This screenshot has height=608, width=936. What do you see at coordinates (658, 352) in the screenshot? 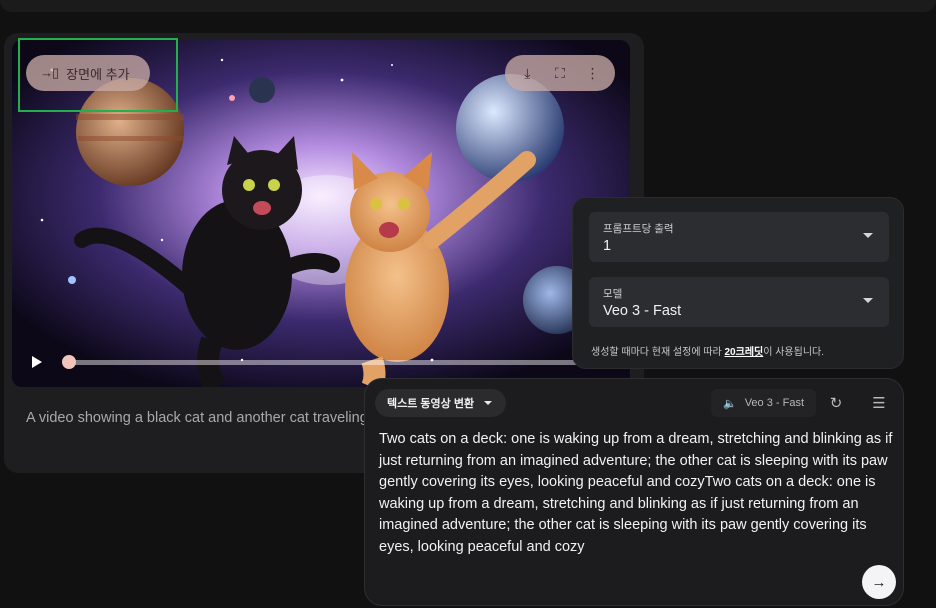
I see `note-prefix: 생성할 때마다 현재 설정에 따라` at bounding box center [658, 352].